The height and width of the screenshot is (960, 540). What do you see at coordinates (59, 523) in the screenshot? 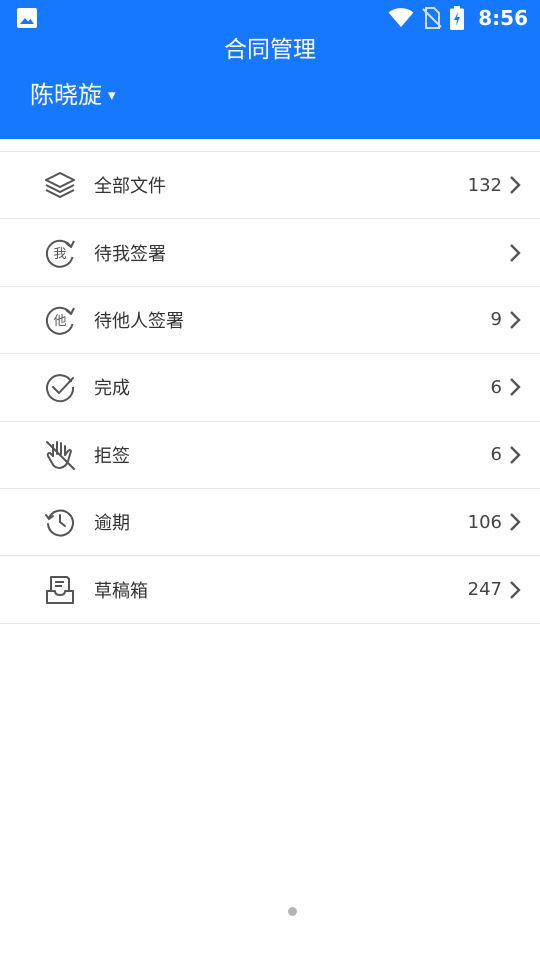
I see `history-icon` at bounding box center [59, 523].